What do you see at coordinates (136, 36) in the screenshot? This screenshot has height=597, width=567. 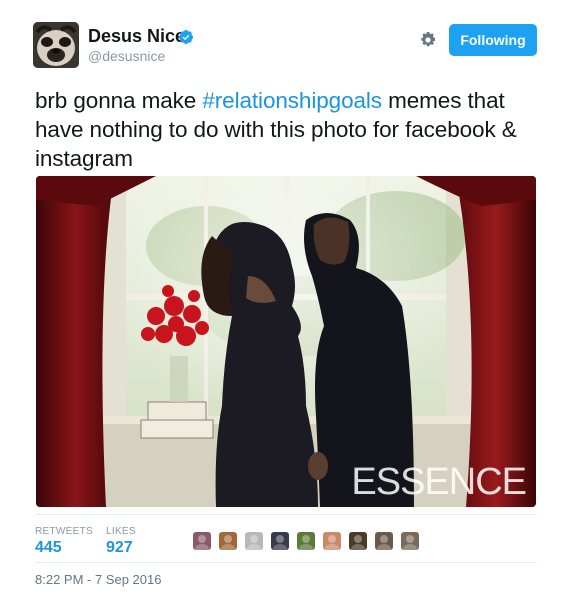 I see `user-display-name: Desus Nice` at bounding box center [136, 36].